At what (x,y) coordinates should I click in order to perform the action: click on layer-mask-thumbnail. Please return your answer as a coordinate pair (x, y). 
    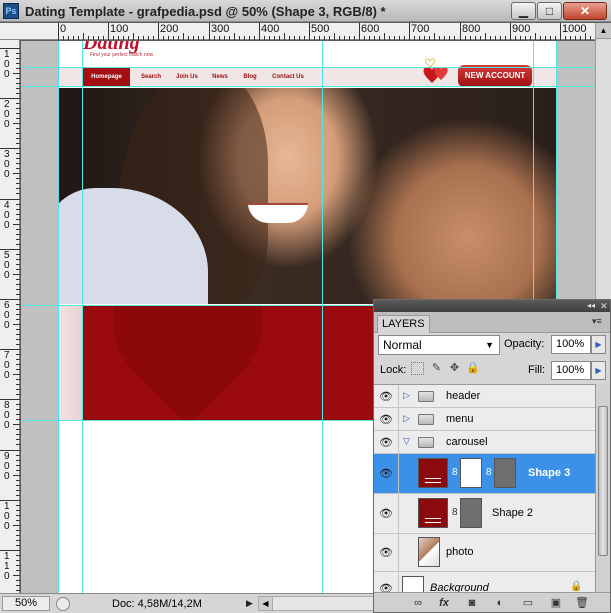
    Looking at the image, I should click on (471, 473).